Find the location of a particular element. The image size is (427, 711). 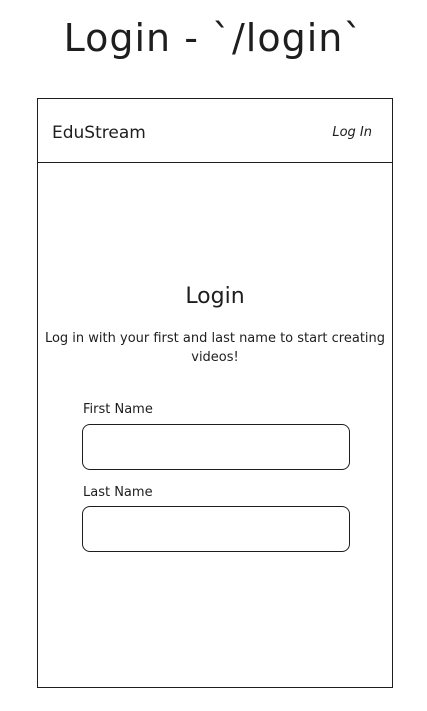

first-name-label: First Name is located at coordinates (118, 409).